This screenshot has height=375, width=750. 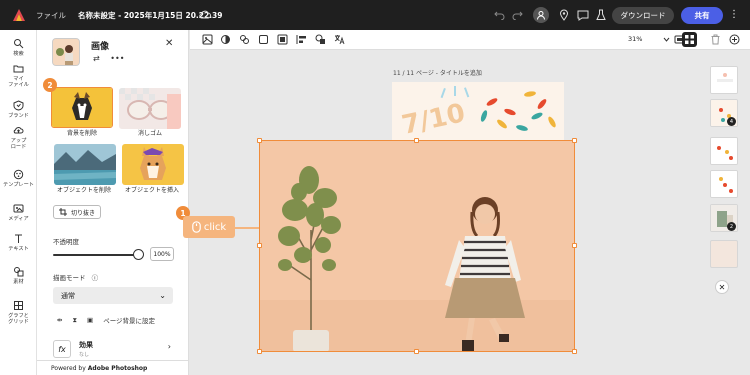 What do you see at coordinates (225, 39) in the screenshot?
I see `adjust-icon` at bounding box center [225, 39].